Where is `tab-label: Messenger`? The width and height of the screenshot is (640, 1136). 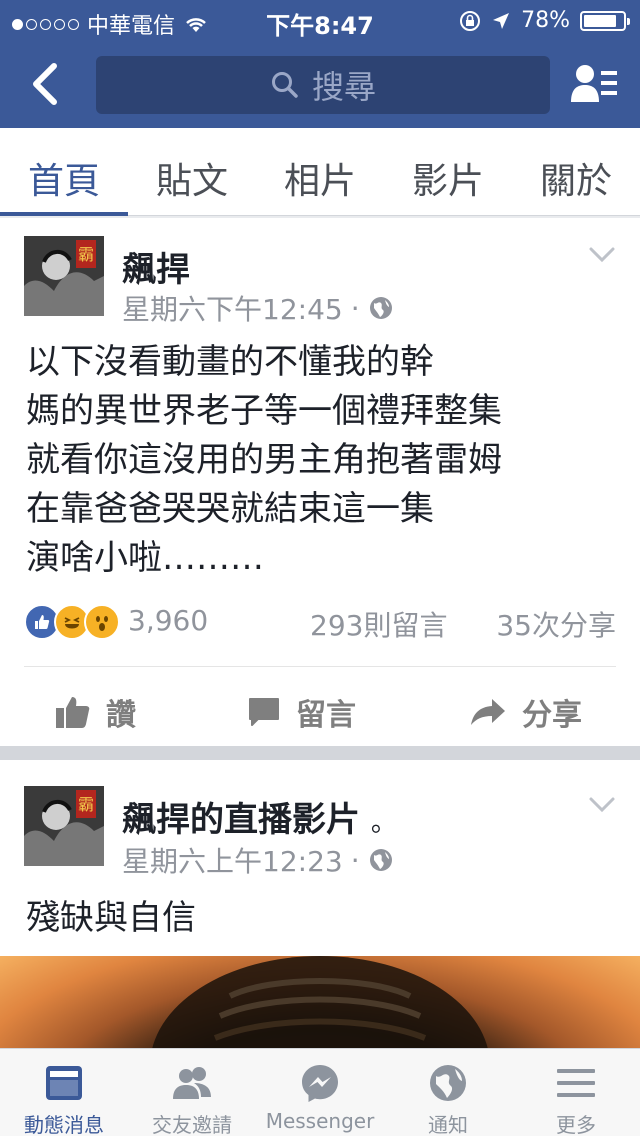
tab-label: Messenger is located at coordinates (320, 1121).